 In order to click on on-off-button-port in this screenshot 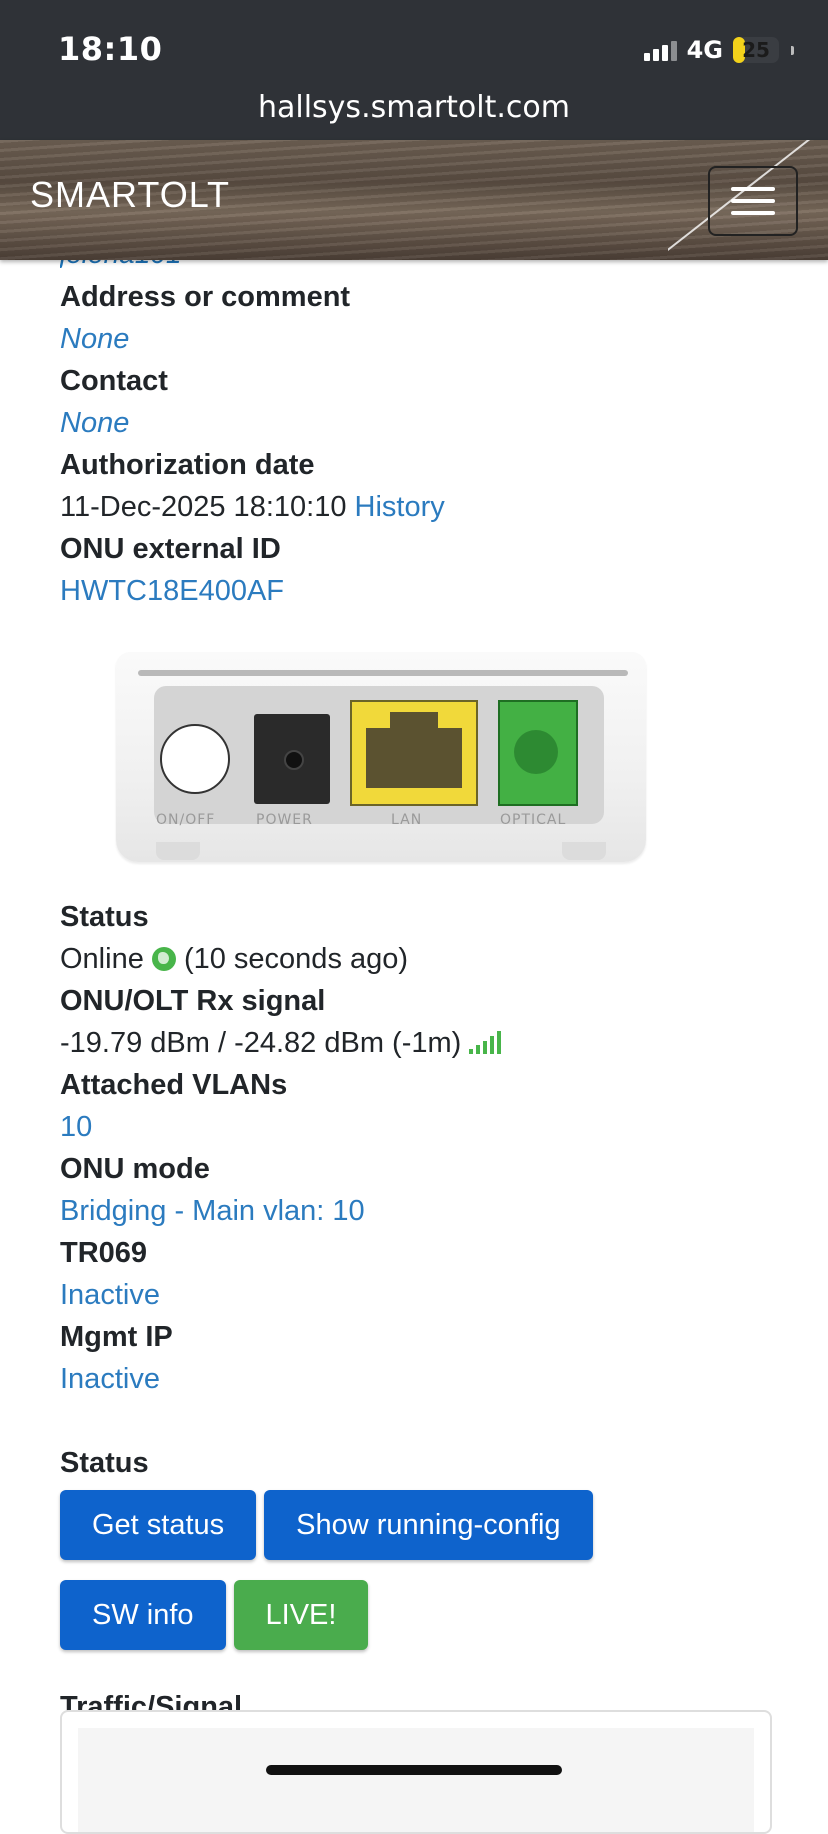, I will do `click(195, 759)`.